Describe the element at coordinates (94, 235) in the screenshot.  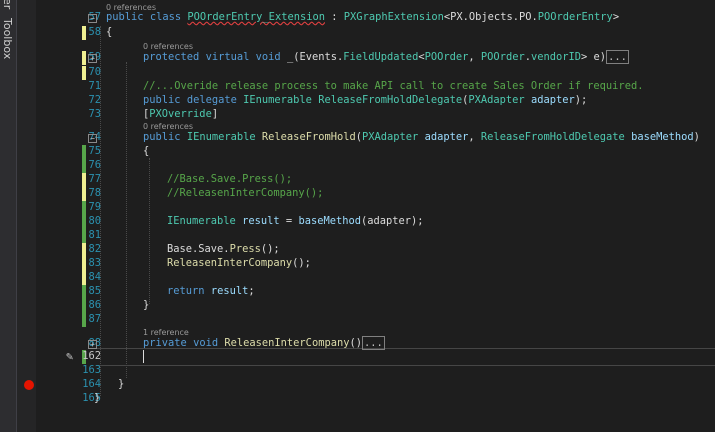
I see `line-number: 81` at that location.